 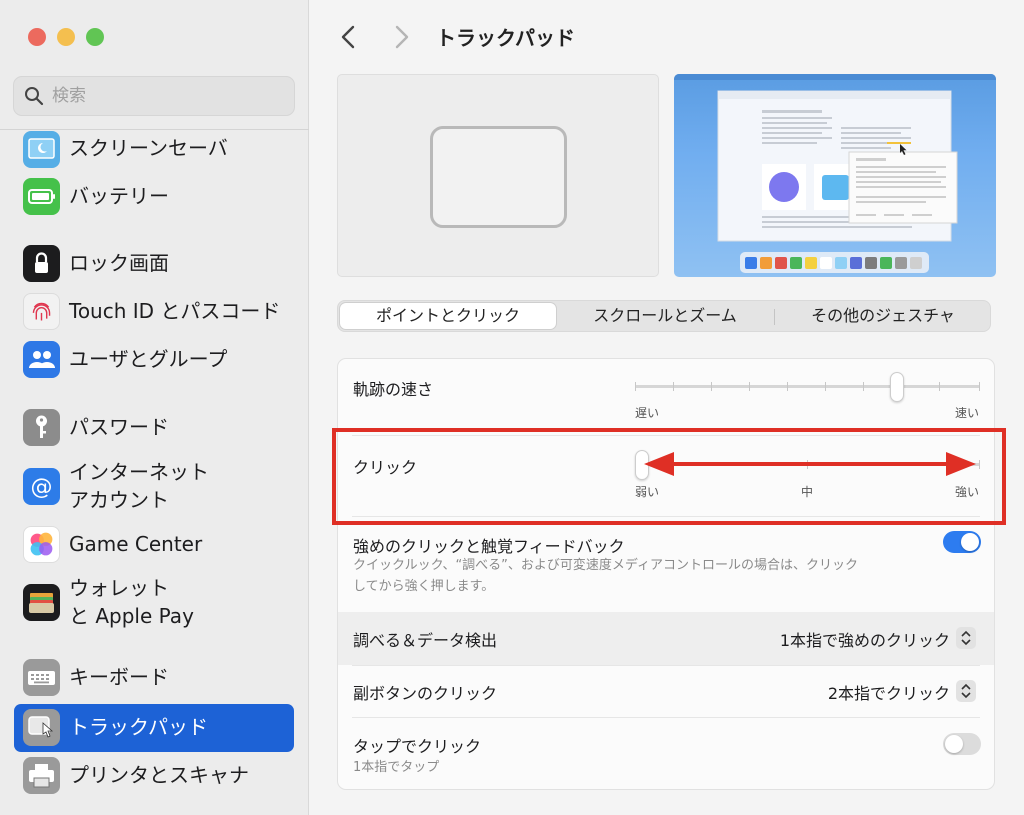 What do you see at coordinates (136, 544) in the screenshot?
I see `sidebar-item-label: Game Center` at bounding box center [136, 544].